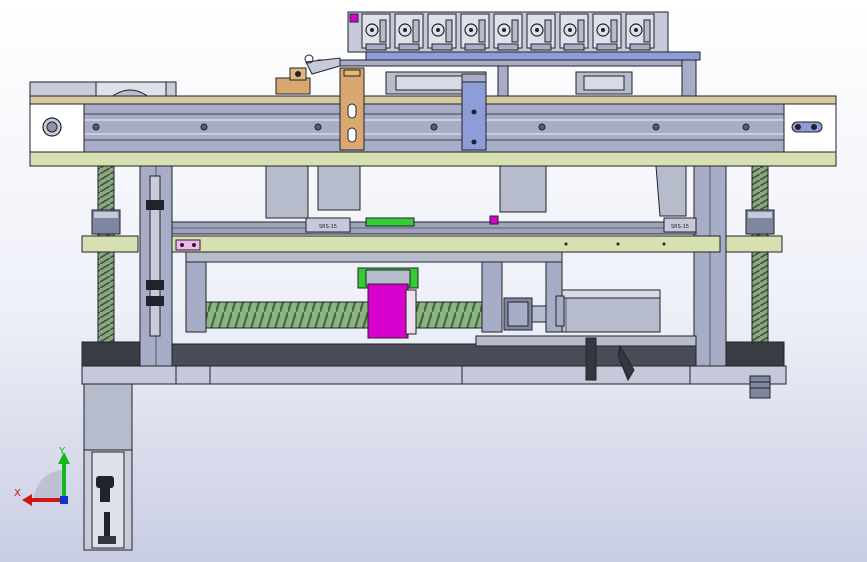  What do you see at coordinates (328, 227) in the screenshot?
I see `left-guide-block-label: SRS-15` at bounding box center [328, 227].